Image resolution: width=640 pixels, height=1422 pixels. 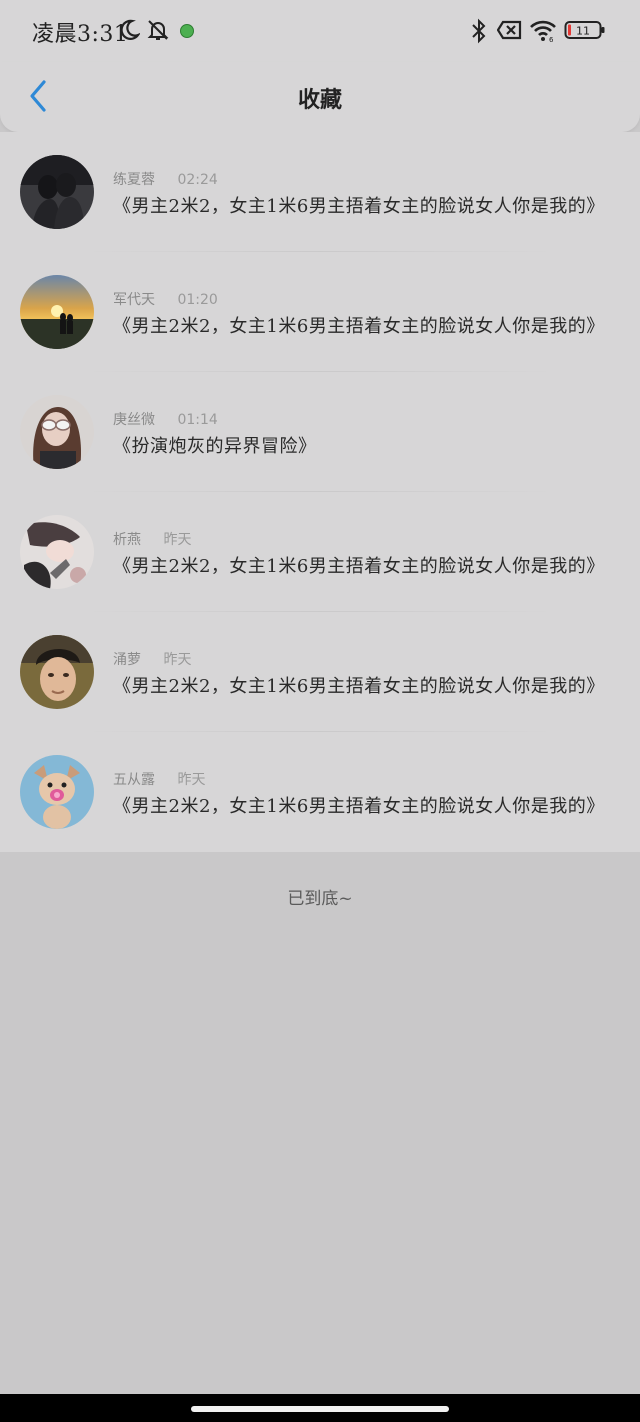 I want to click on sim-x-icon, so click(x=509, y=30).